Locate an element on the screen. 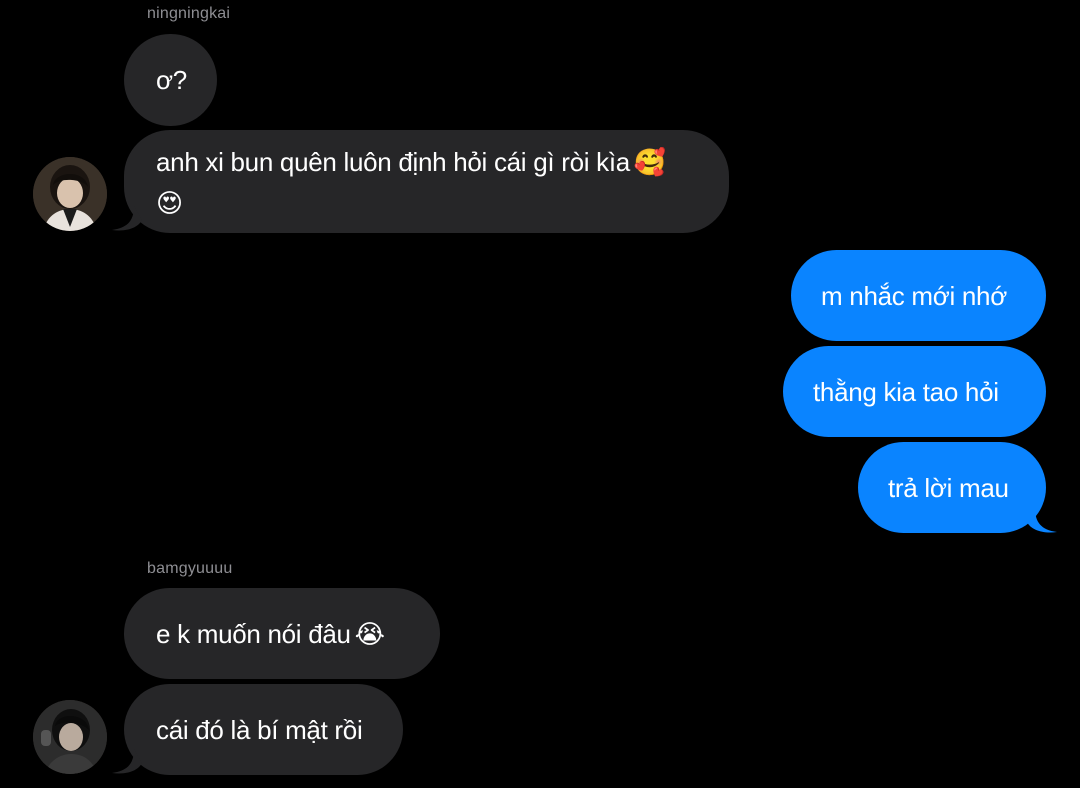  message-bubble-outgoing: trả lời mau is located at coordinates (952, 487).